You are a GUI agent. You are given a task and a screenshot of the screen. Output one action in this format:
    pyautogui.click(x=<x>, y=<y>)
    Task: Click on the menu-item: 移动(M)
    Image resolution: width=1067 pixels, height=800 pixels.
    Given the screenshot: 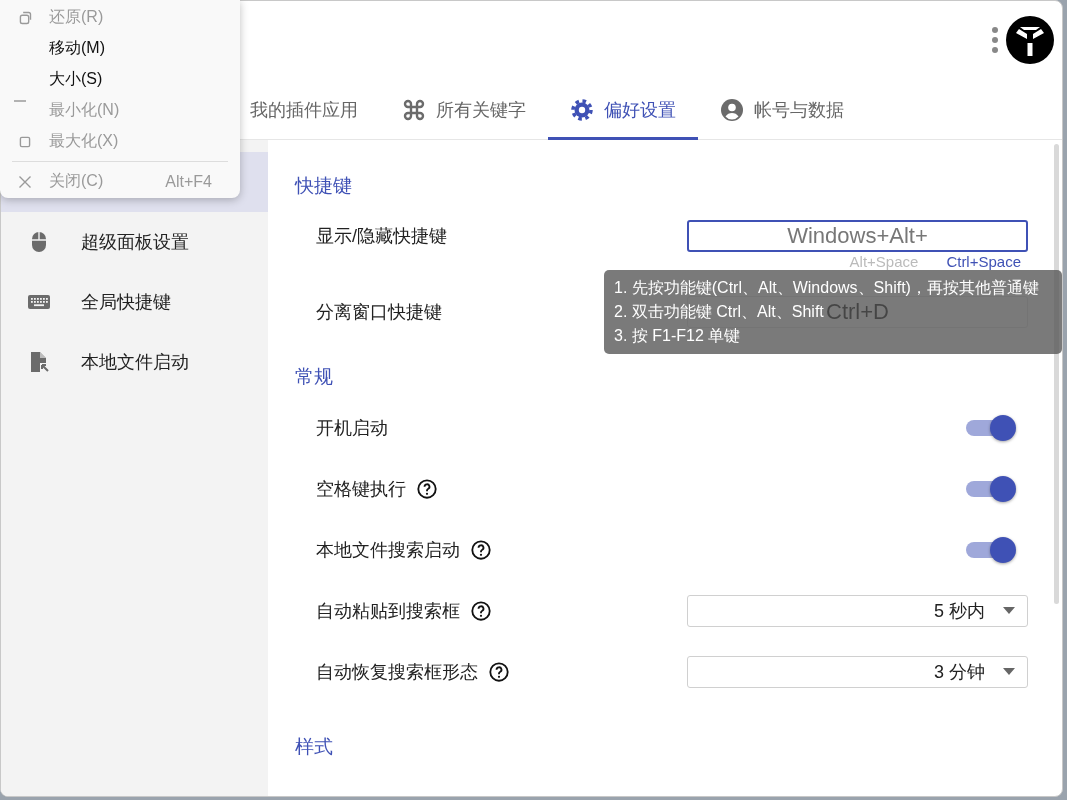 What is the action you would take?
    pyautogui.click(x=120, y=48)
    